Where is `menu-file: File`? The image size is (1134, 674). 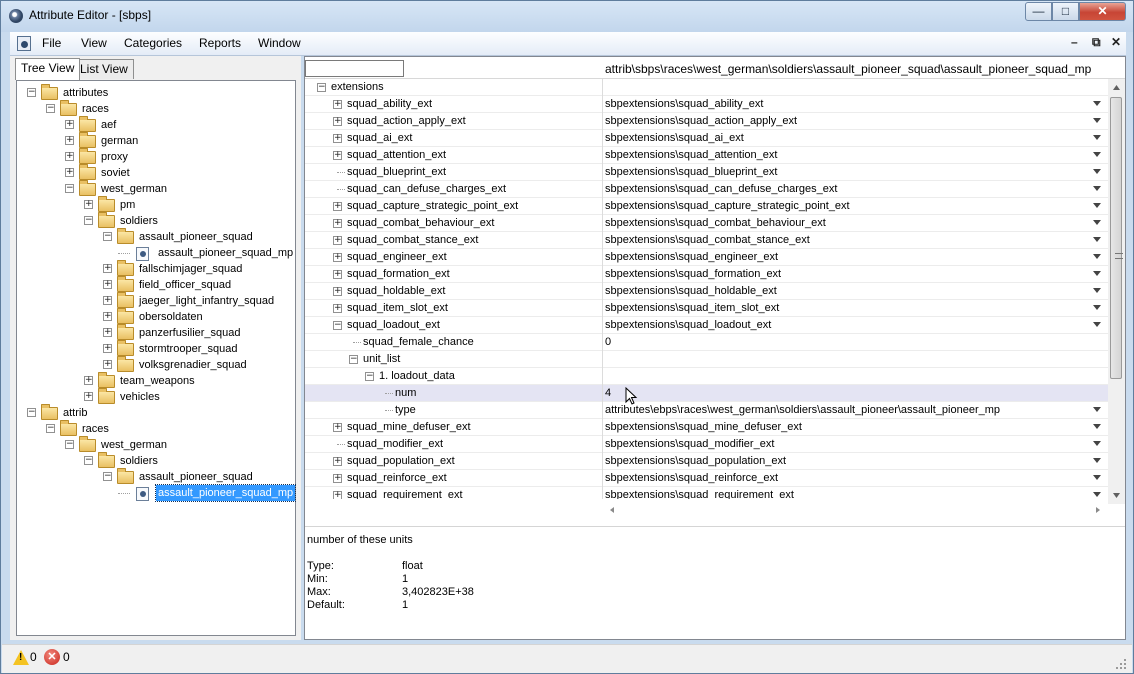
menu-file: File is located at coordinates (51, 43).